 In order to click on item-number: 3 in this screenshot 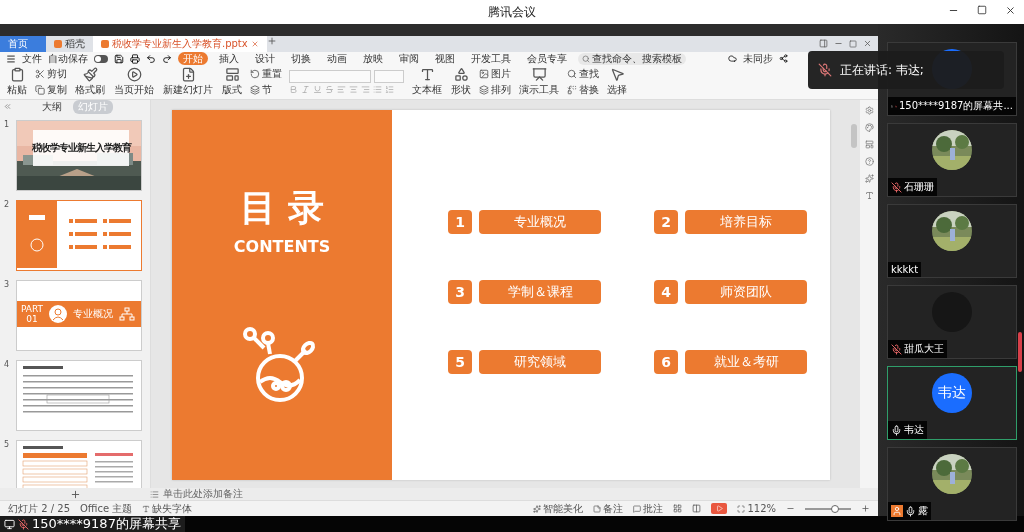, I will do `click(460, 292)`.